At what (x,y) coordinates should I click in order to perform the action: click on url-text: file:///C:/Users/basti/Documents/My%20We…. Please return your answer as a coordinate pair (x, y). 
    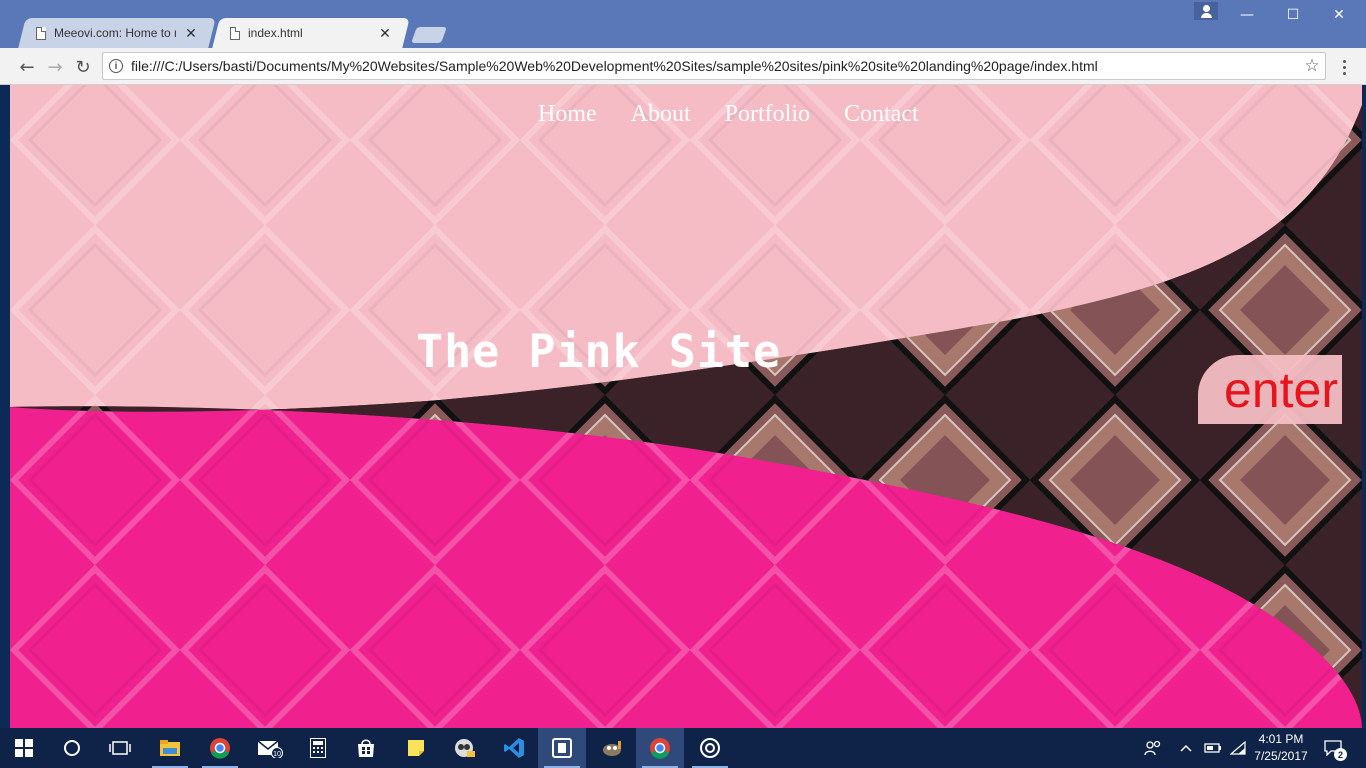
    Looking at the image, I should click on (715, 66).